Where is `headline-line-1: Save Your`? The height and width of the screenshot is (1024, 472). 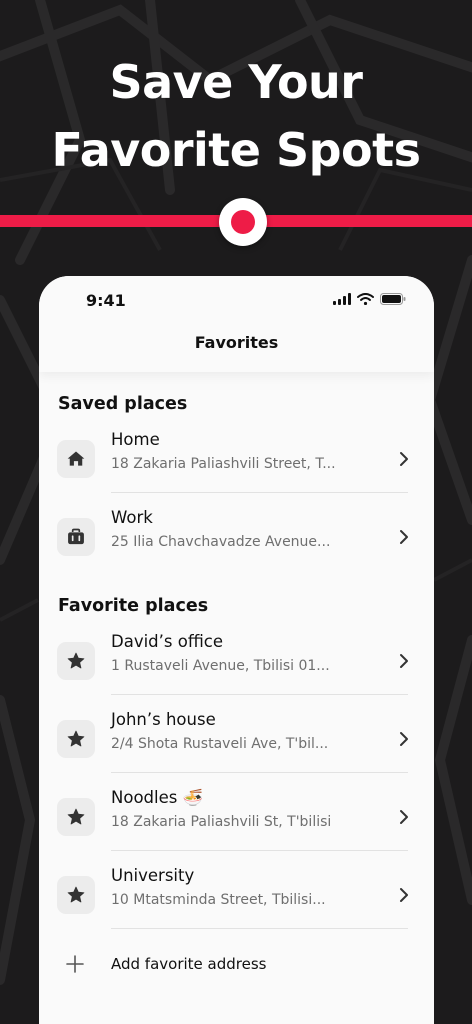 headline-line-1: Save Your is located at coordinates (236, 82).